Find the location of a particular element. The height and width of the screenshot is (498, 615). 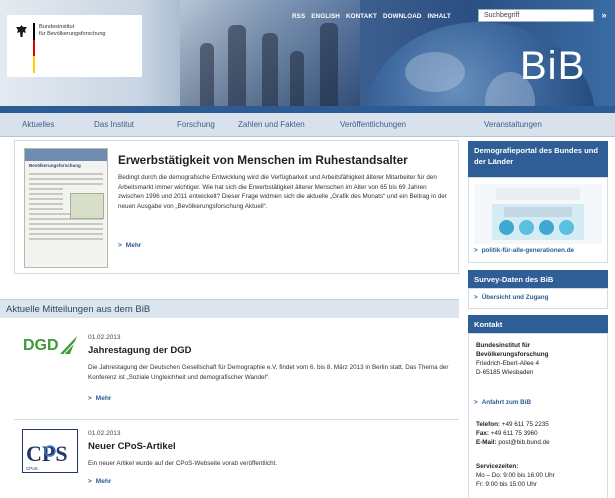

fax-number: +49 611 75 3960 is located at coordinates (514, 433).